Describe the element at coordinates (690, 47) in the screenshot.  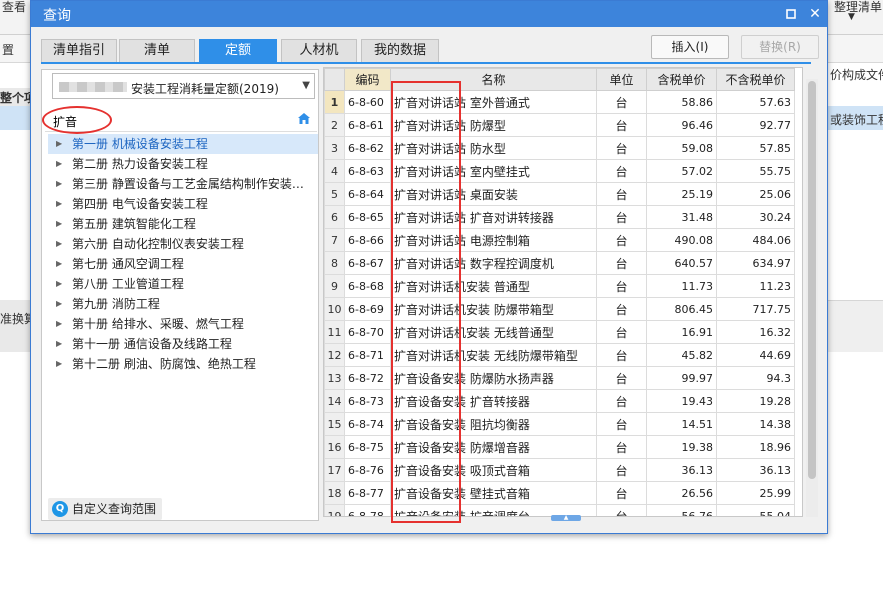
I see `insert-button: 插入(I)` at that location.